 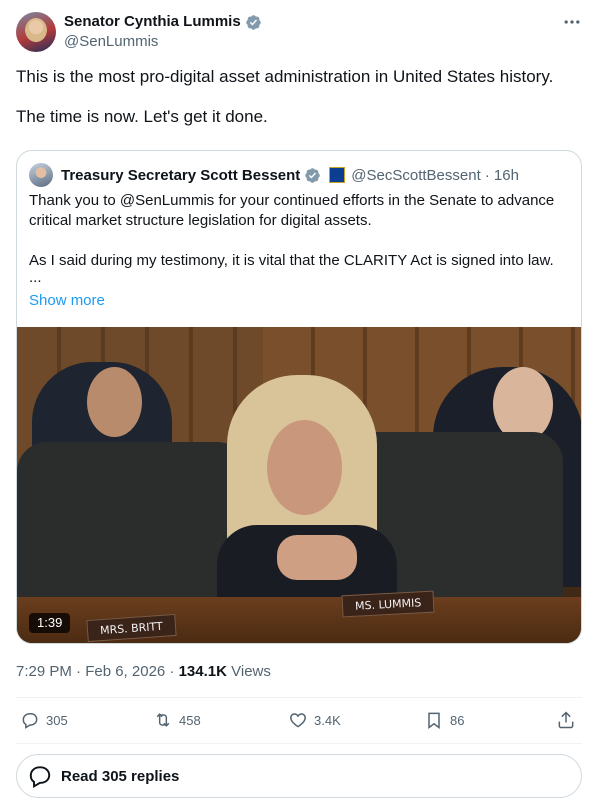 I want to click on nameplate-lummis: MS. LUMMIS, so click(x=388, y=604).